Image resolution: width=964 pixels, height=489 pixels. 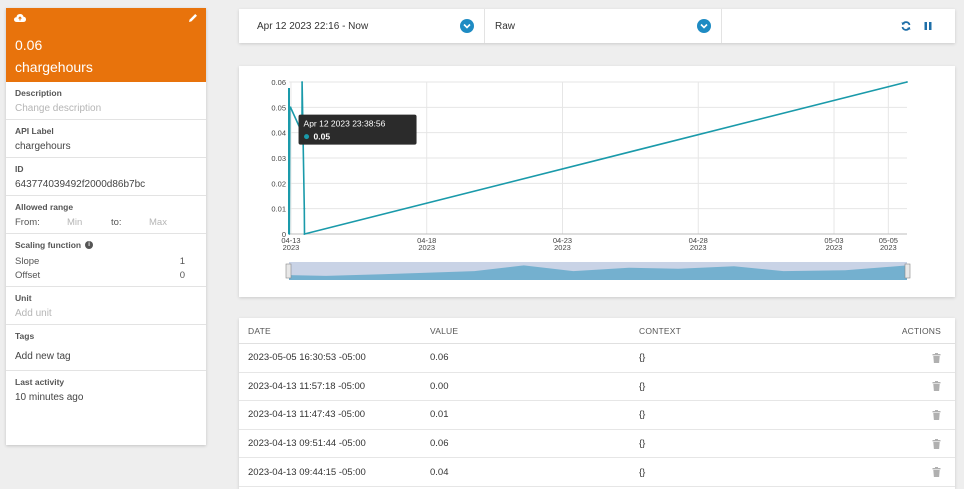 What do you see at coordinates (23, 298) in the screenshot?
I see `unit-label: Unit` at bounding box center [23, 298].